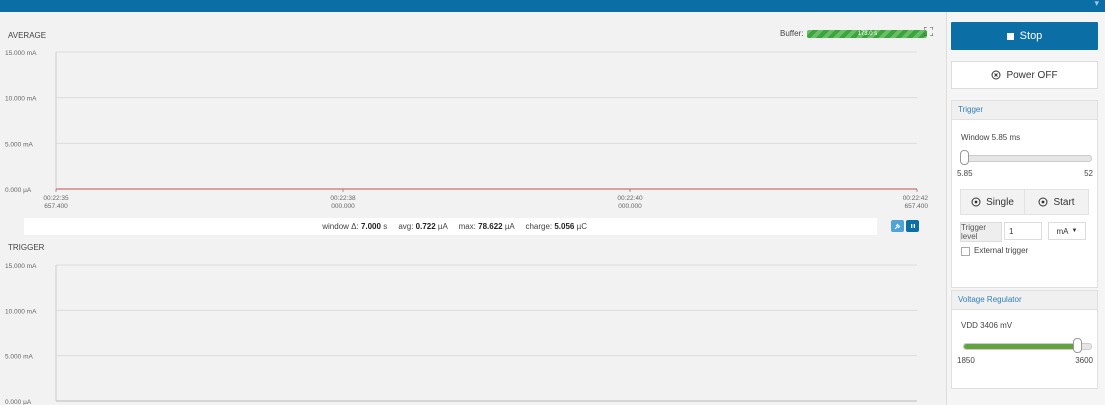  What do you see at coordinates (996, 75) in the screenshot?
I see `power-icon` at bounding box center [996, 75].